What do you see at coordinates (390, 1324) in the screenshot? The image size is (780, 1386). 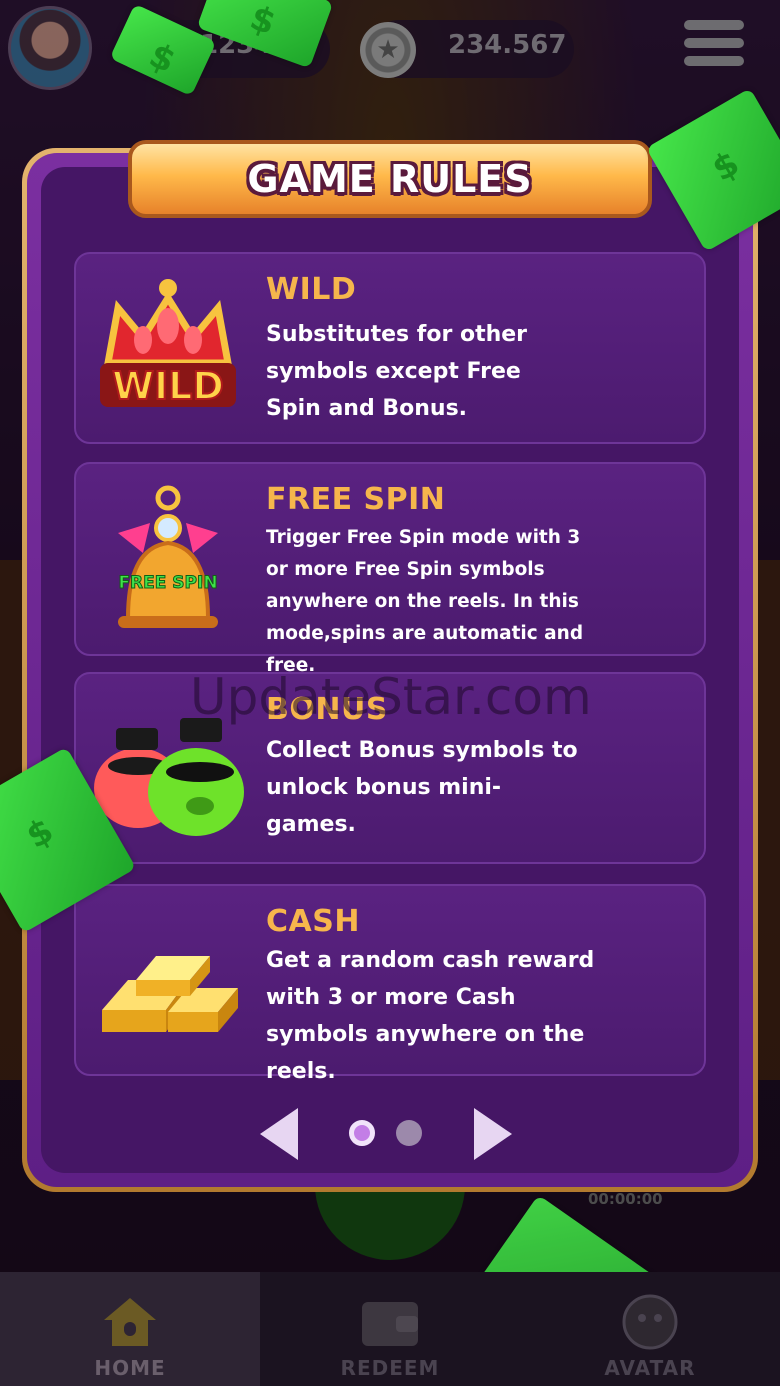 I see `wallet-icon` at bounding box center [390, 1324].